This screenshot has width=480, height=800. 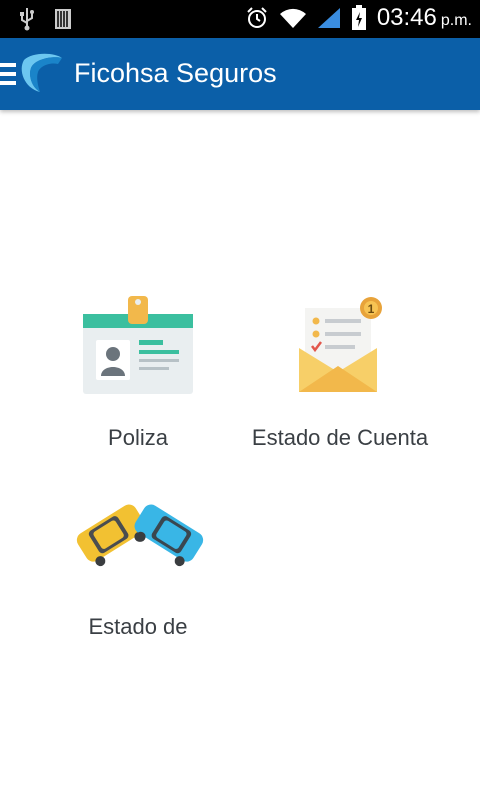 What do you see at coordinates (138, 570) in the screenshot?
I see `menu-item-estado-de: Estado de` at bounding box center [138, 570].